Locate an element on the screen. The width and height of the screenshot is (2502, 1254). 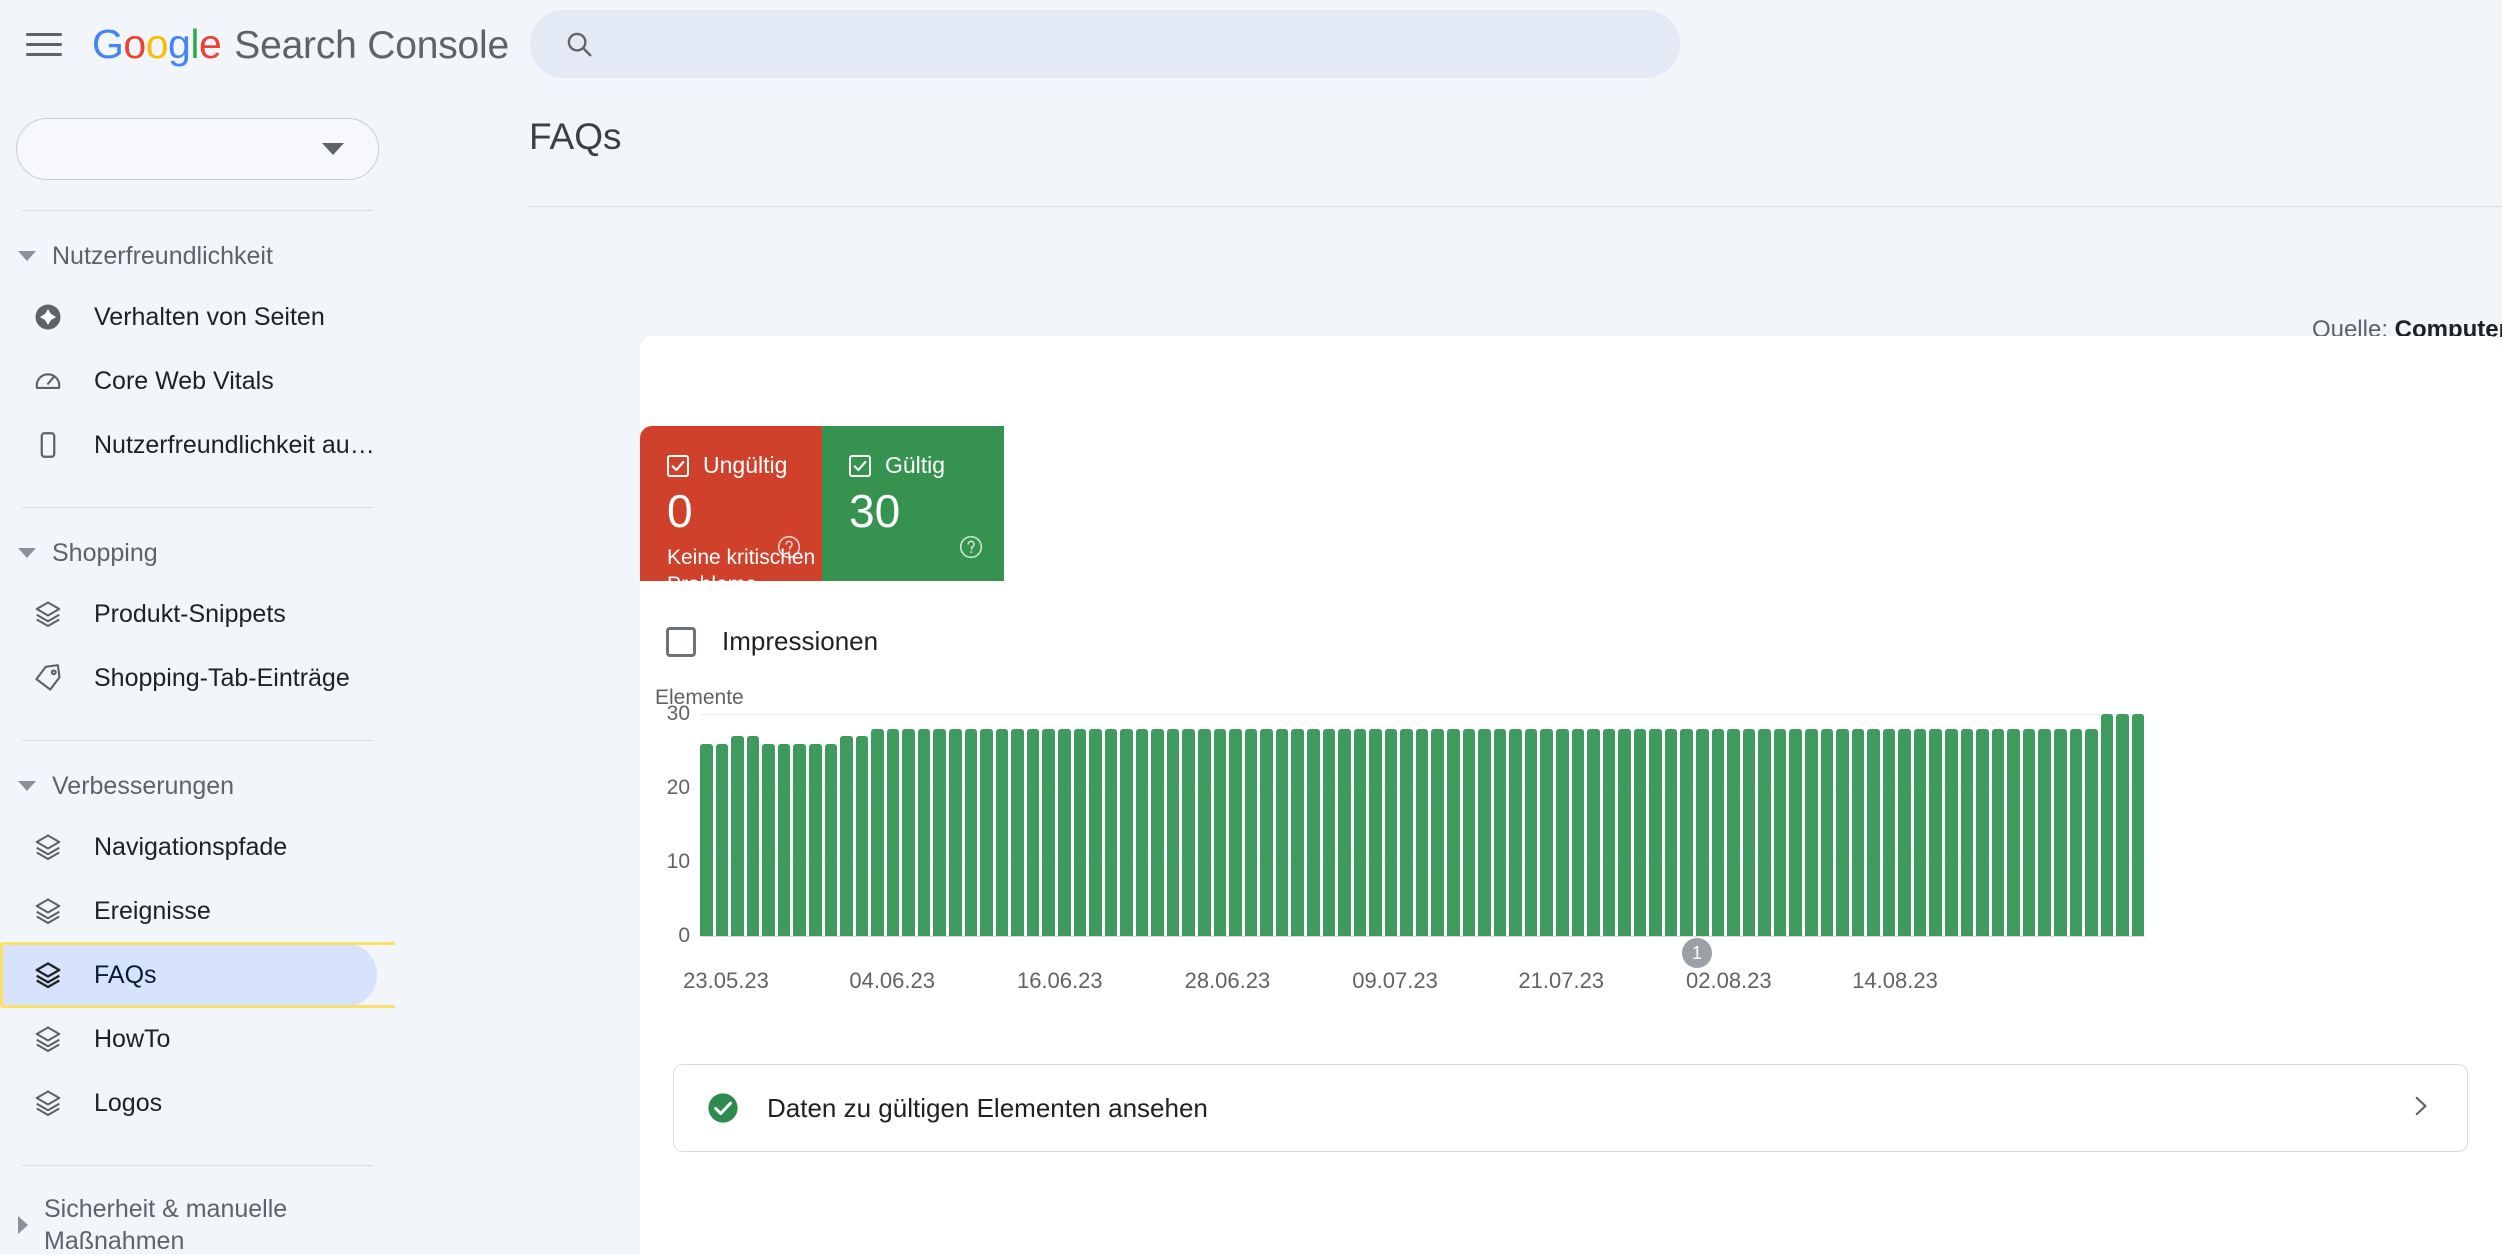
sidebar-item-shopping-tab-eintraege: Shopping-Tab-Einträge is located at coordinates (188, 678).